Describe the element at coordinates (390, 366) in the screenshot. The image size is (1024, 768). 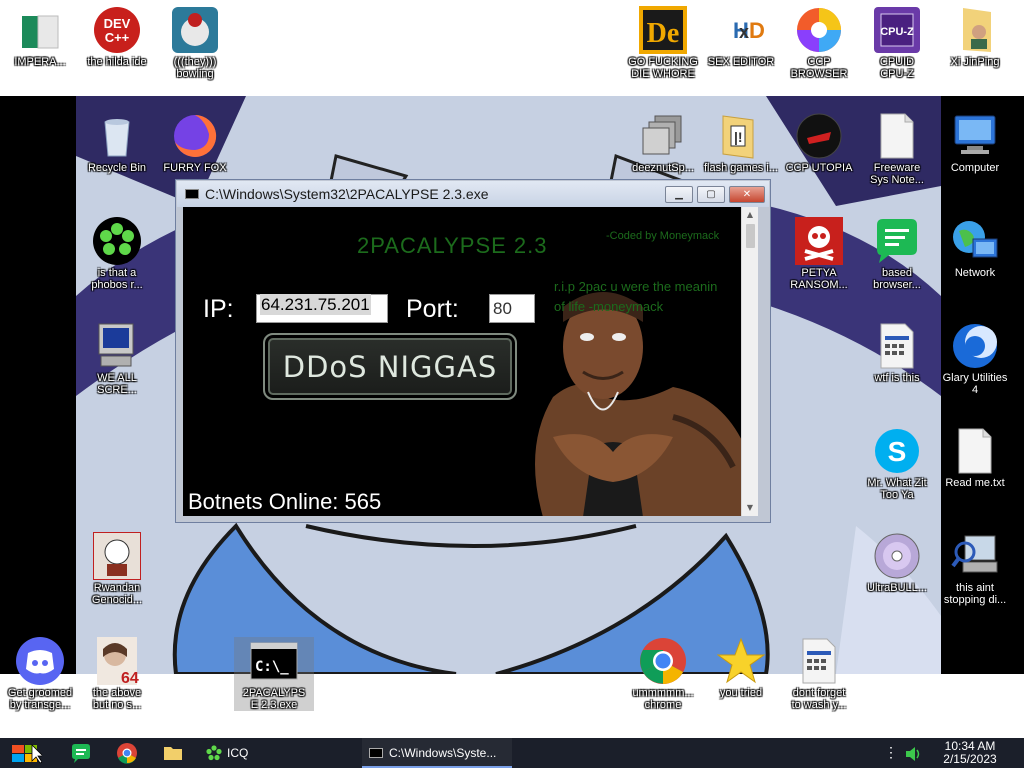
I see `ddos-button: DDoS NIGGAS` at that location.